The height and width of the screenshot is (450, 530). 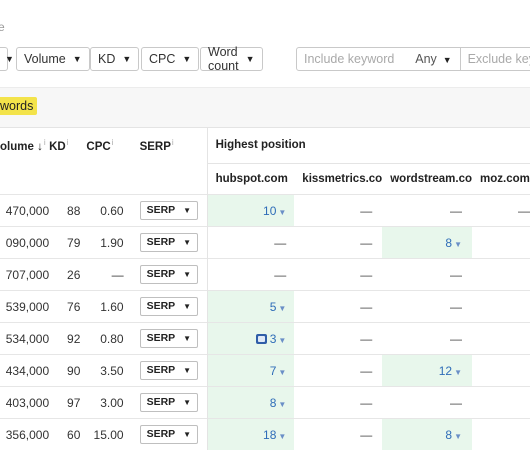 I want to click on filter-dropdown-partial: ▼, so click(x=4, y=59).